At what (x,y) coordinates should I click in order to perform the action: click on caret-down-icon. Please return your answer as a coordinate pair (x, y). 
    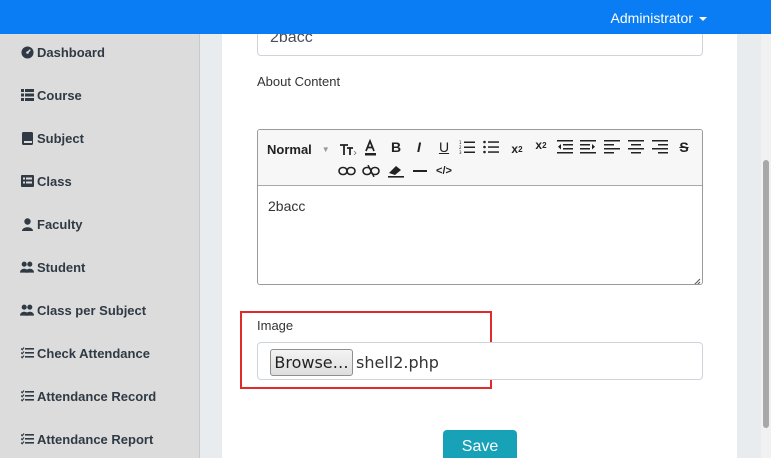
    Looking at the image, I should click on (703, 19).